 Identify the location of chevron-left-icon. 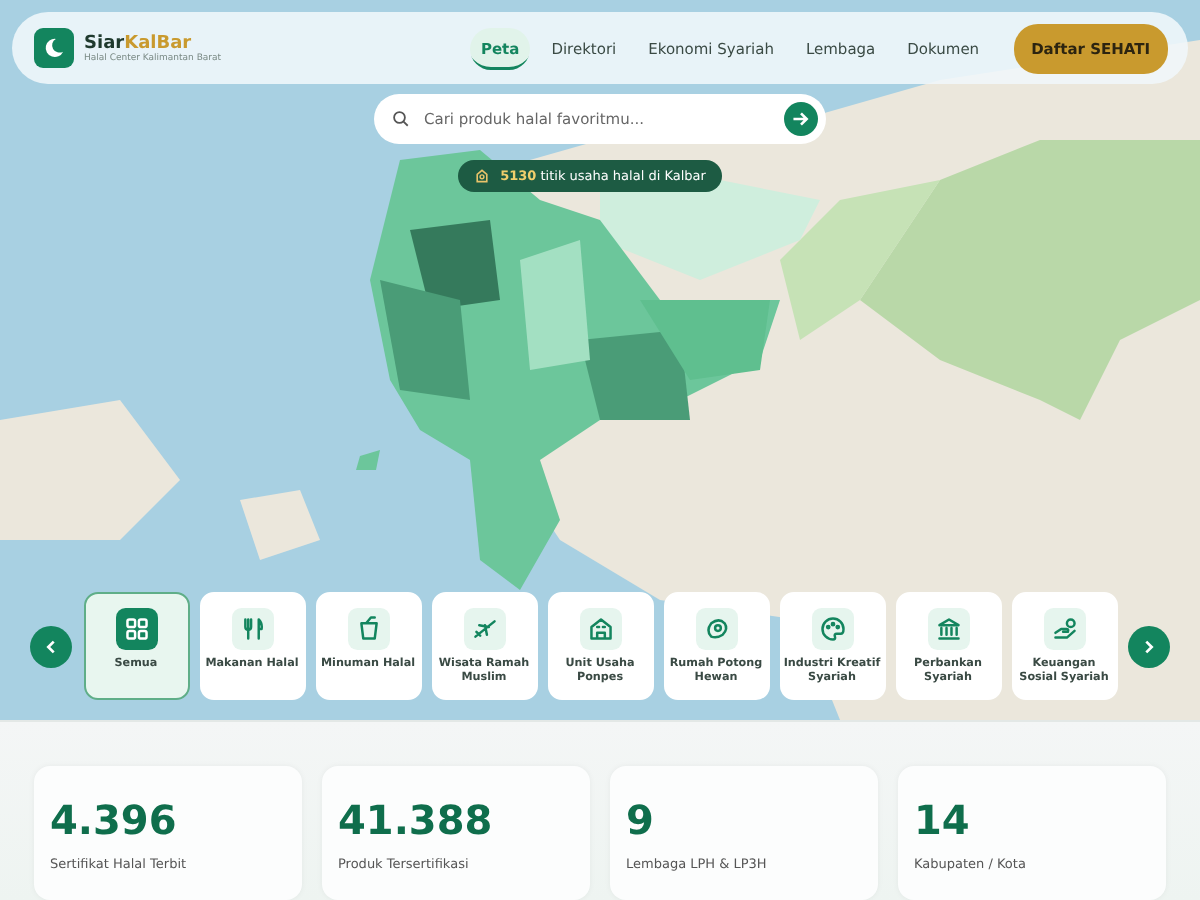
(51, 646).